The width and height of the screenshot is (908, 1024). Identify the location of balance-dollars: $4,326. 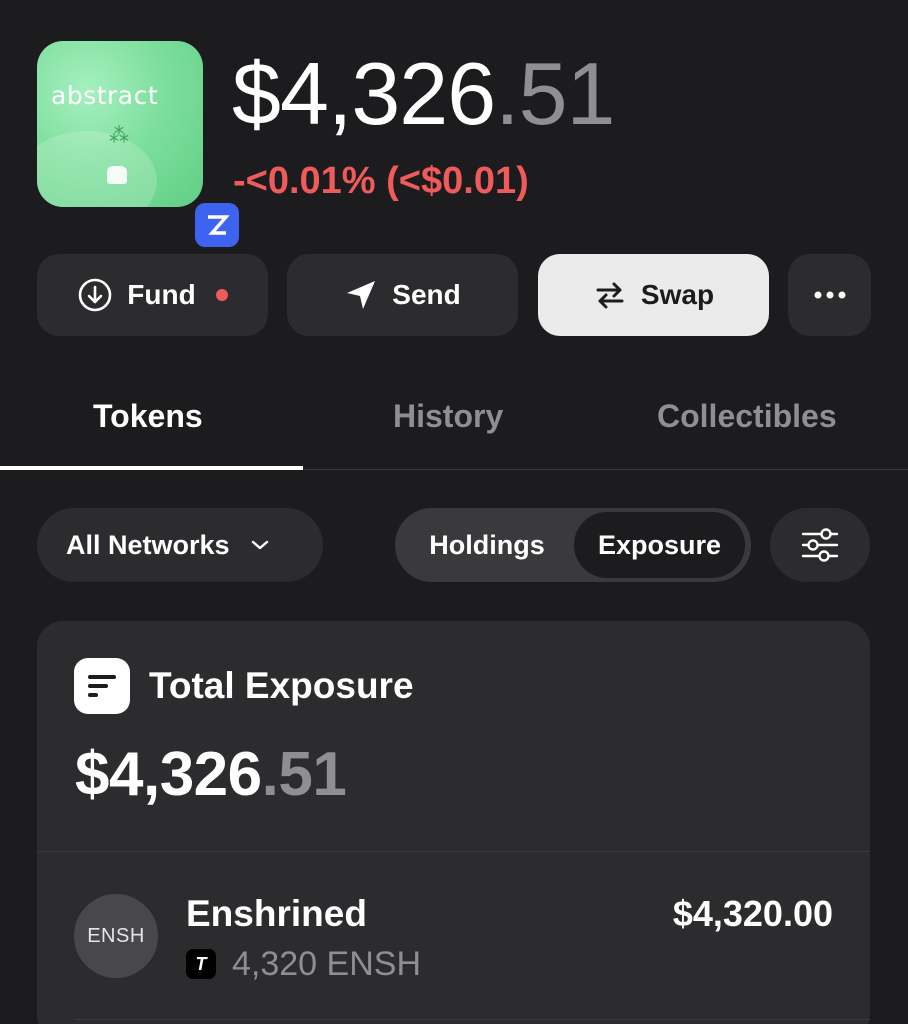
(364, 93).